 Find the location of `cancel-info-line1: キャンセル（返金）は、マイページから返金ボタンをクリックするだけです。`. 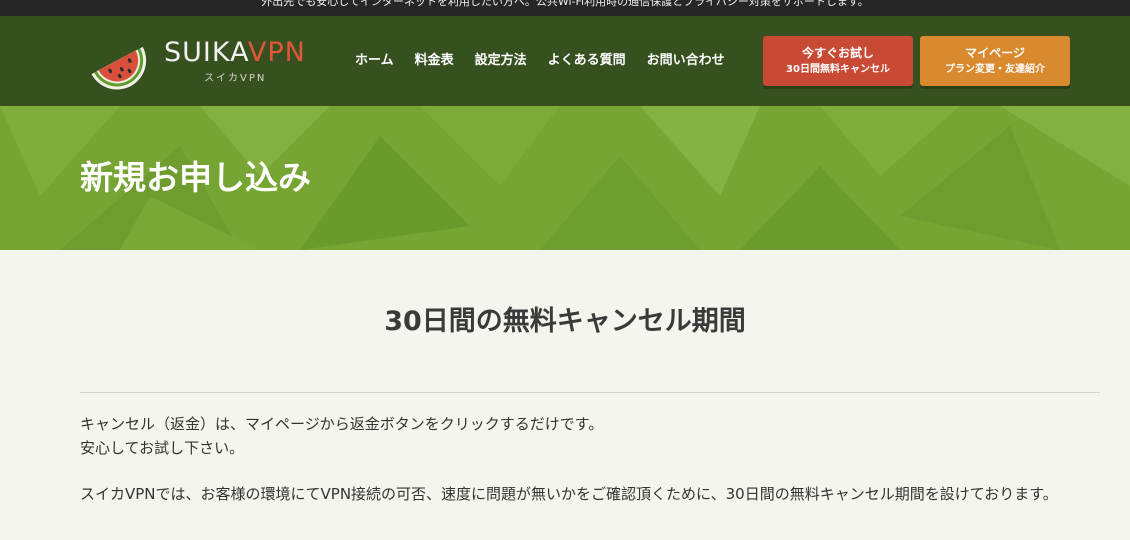

cancel-info-line1: キャンセル（返金）は、マイページから返金ボタンをクリックするだけです。 is located at coordinates (342, 424).